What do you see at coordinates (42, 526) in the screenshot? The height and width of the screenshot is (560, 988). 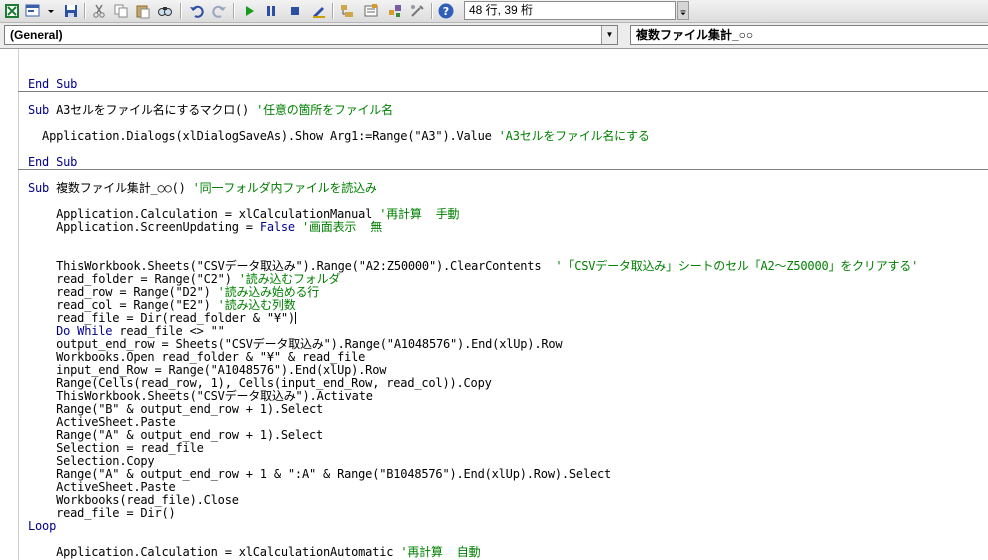 I see `code-line: Loop` at bounding box center [42, 526].